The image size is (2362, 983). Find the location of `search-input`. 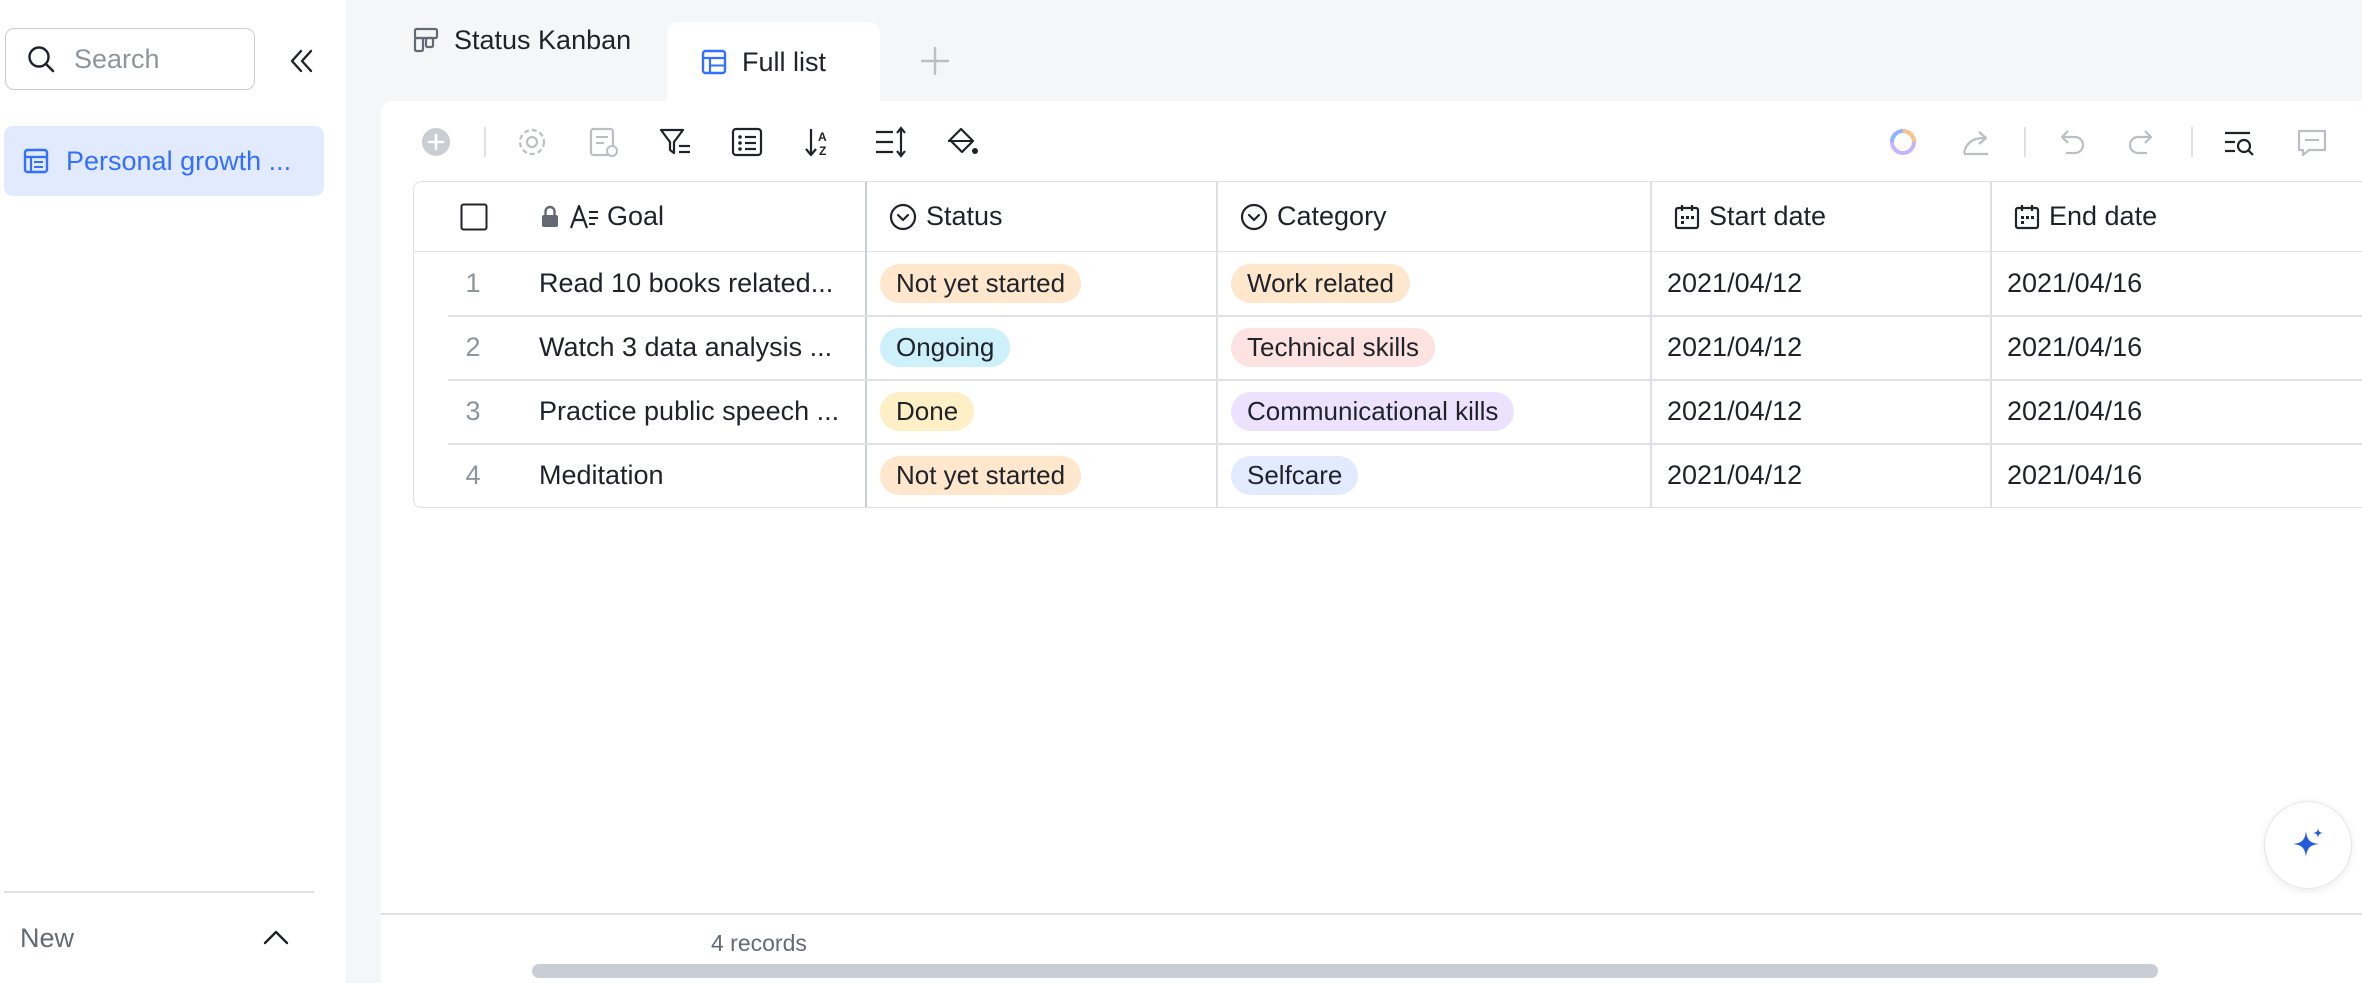

search-input is located at coordinates (154, 59).